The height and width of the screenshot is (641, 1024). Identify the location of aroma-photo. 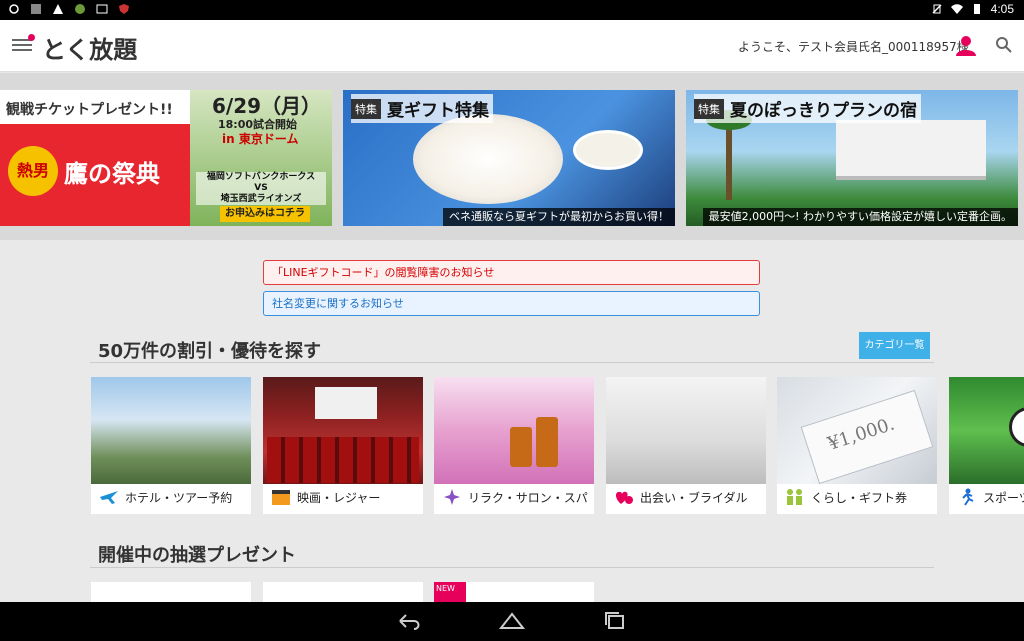
(514, 430).